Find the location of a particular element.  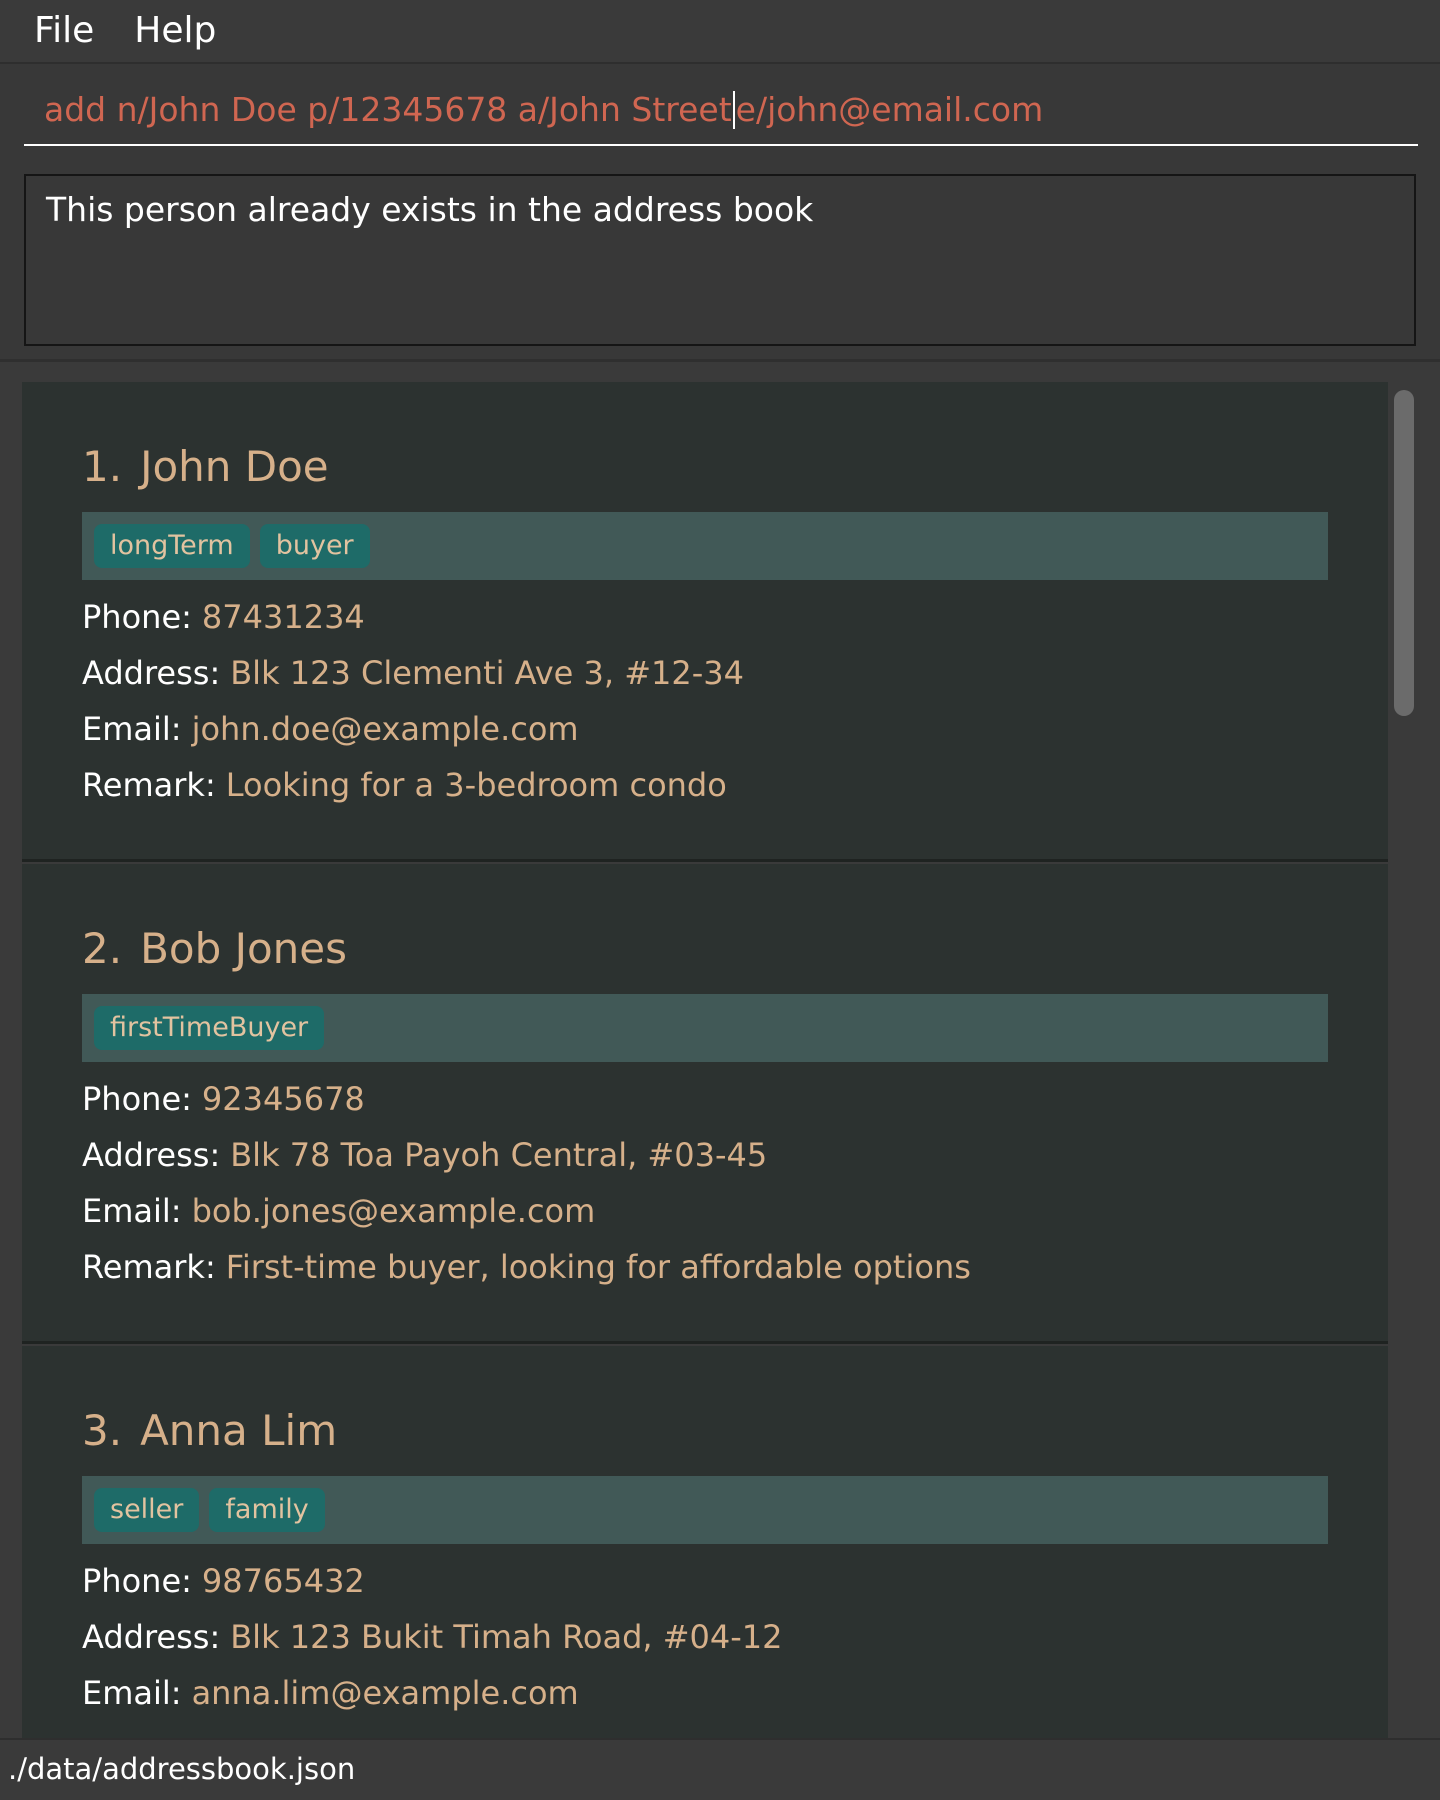

command-text-after-caret: e/john@email.com is located at coordinates (889, 109).